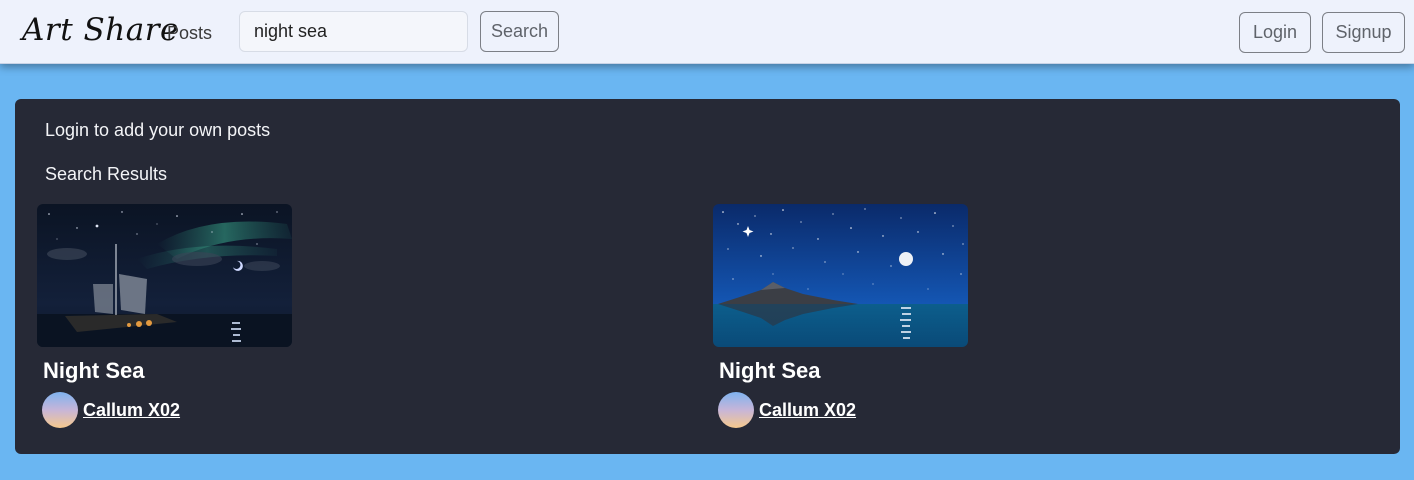 The height and width of the screenshot is (480, 1414). I want to click on signup-button: Signup, so click(1363, 32).